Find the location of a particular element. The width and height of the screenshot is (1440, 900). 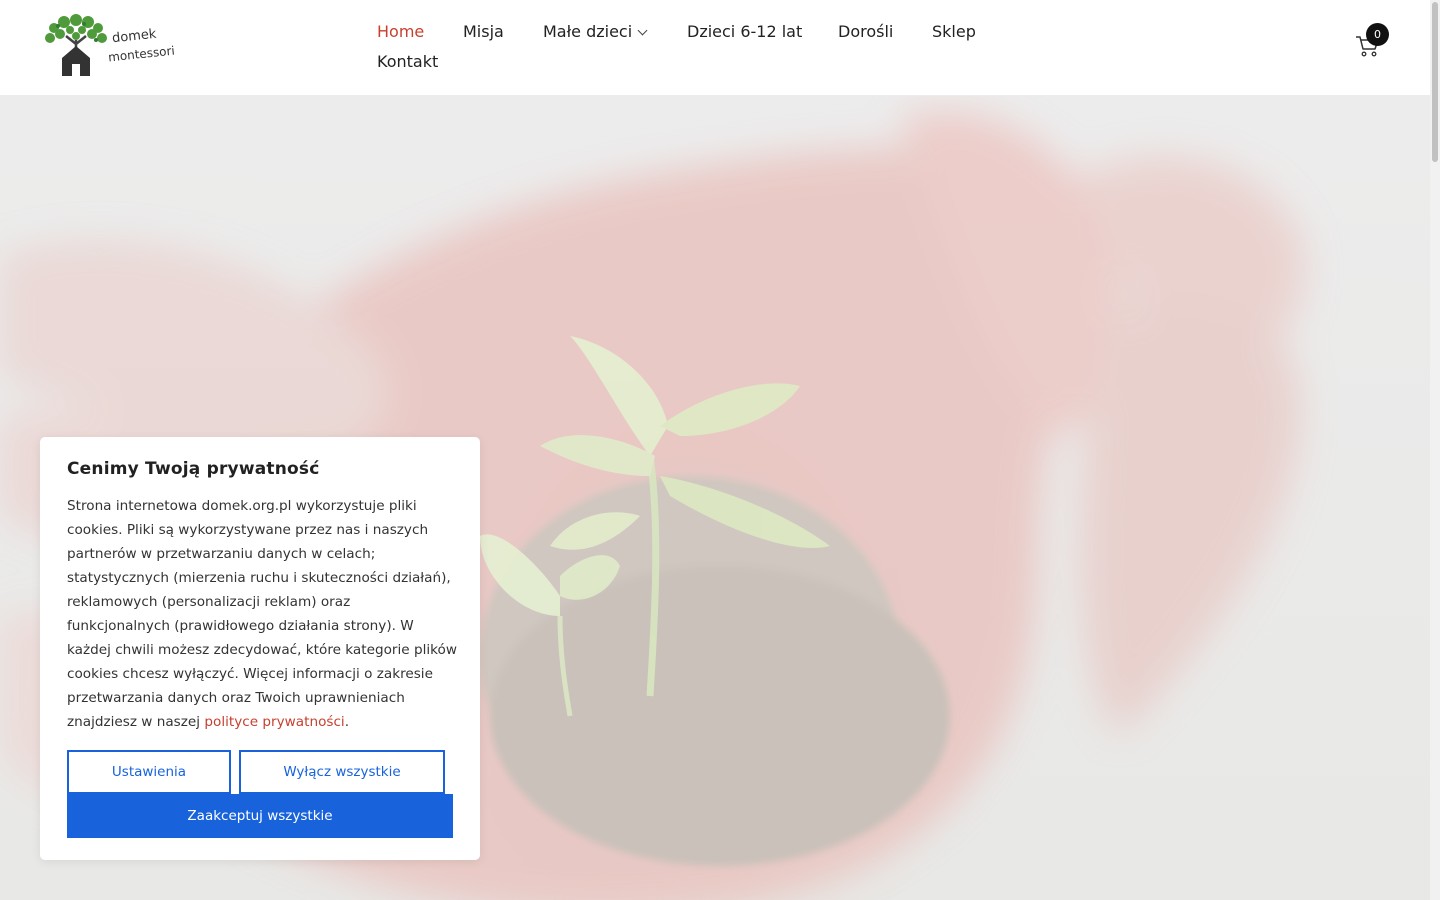

cookie-dialog-trailing: . is located at coordinates (347, 722).